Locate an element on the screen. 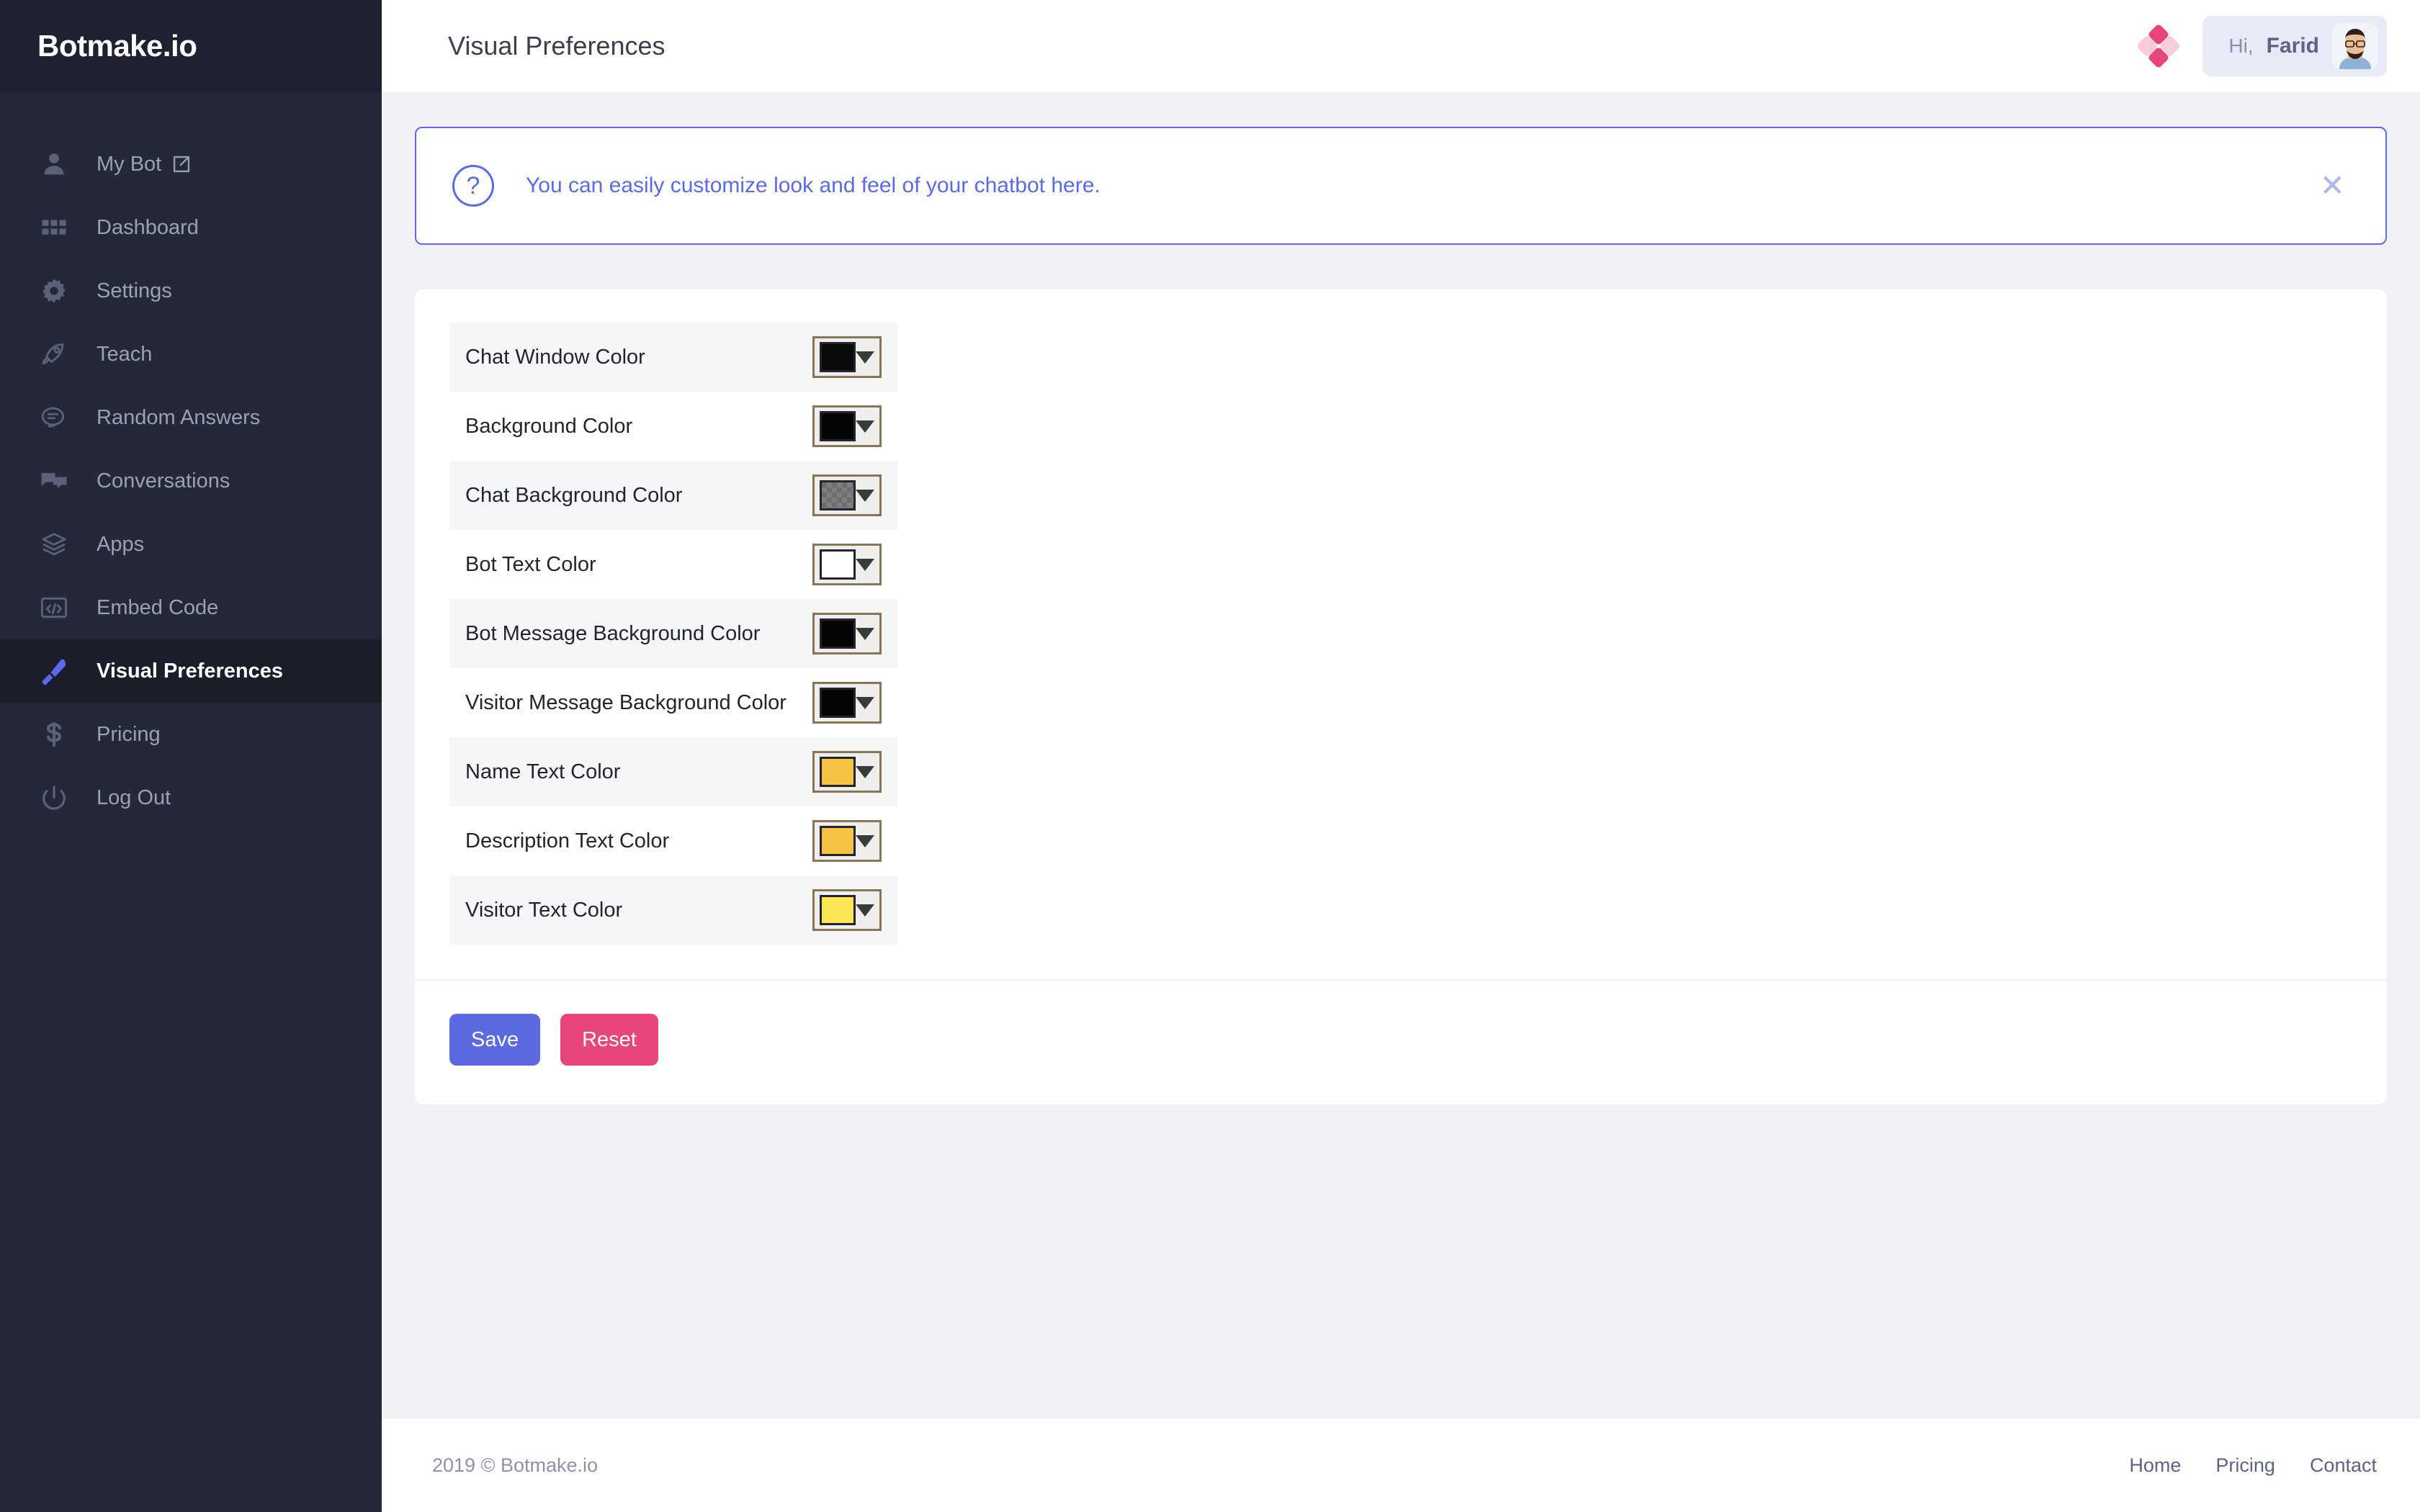 The image size is (2420, 1512). sidebar-item-label: Teach is located at coordinates (125, 354).